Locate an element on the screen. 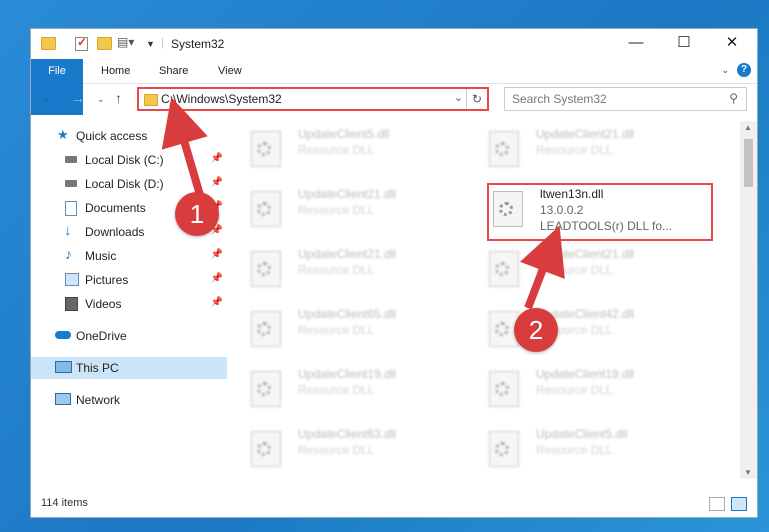  details-view-icon is located at coordinates (717, 504).